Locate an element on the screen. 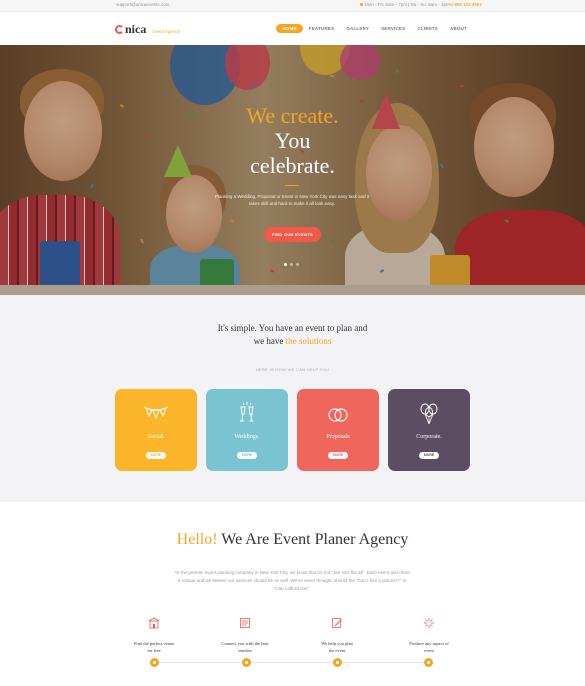 This screenshot has height=686, width=585. feature-venue: Find the perfect venue for free is located at coordinates (154, 635).